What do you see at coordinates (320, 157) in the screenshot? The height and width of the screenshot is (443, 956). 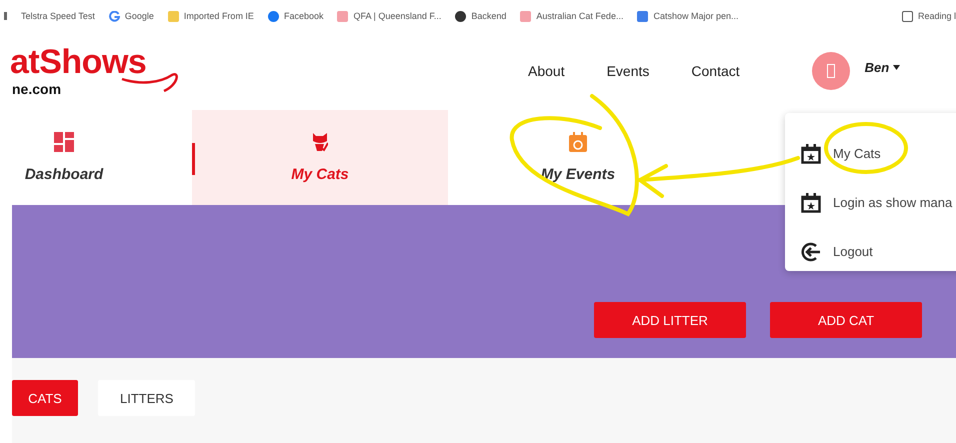 I see `section-tab: My Cats` at bounding box center [320, 157].